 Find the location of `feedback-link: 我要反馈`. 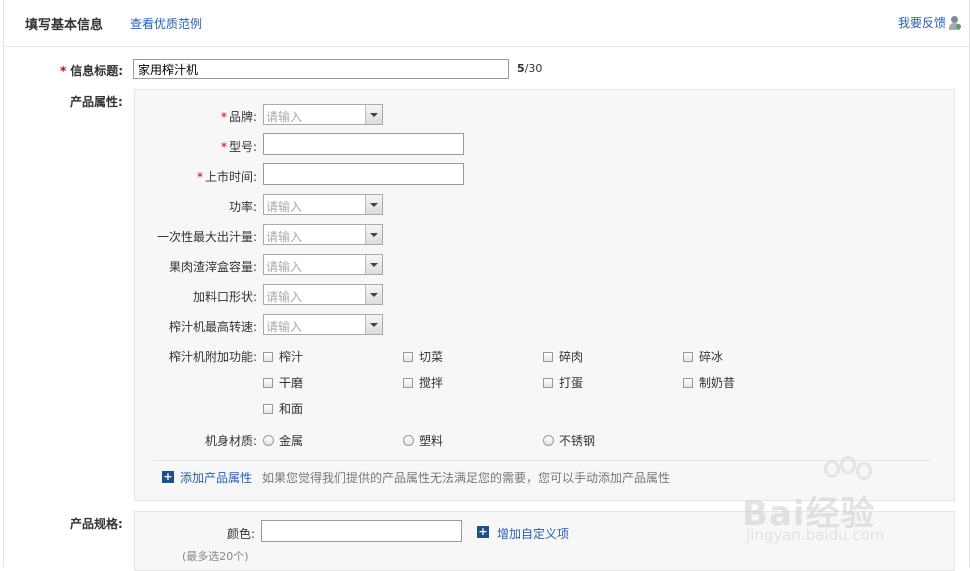

feedback-link: 我要反馈 is located at coordinates (929, 22).